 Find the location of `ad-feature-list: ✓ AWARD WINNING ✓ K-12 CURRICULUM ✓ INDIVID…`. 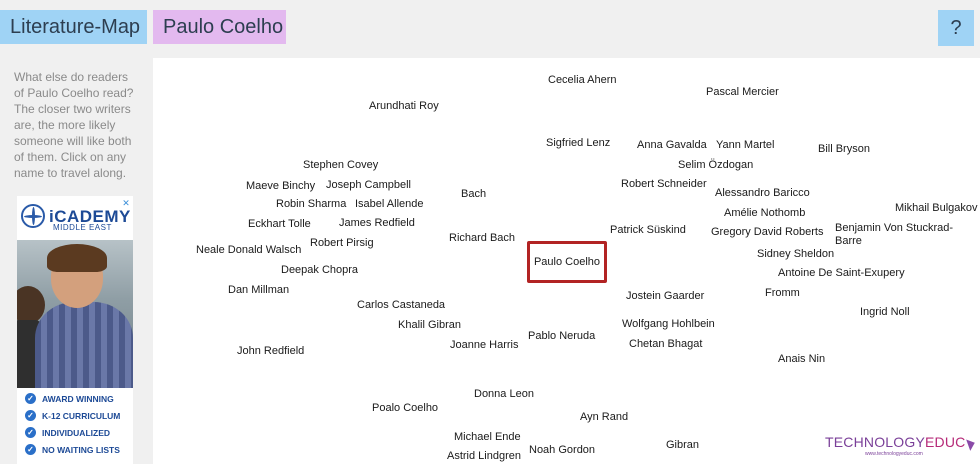

ad-feature-list: ✓ AWARD WINNING ✓ K-12 CURRICULUM ✓ INDIVID… is located at coordinates (75, 424).